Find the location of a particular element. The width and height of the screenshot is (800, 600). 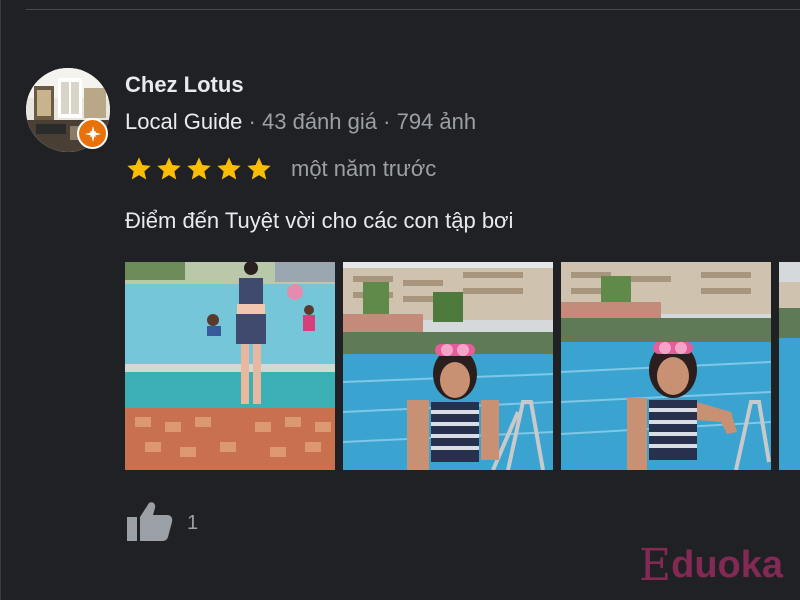

watermark-text: duoka is located at coordinates (727, 565).